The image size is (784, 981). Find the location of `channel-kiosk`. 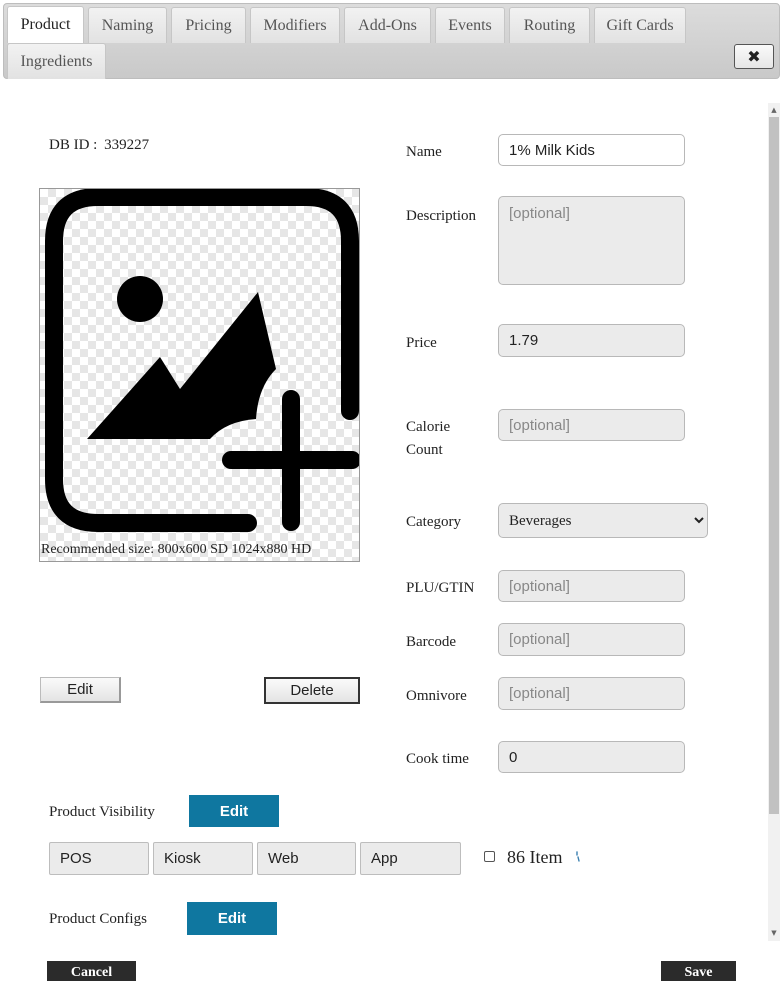

channel-kiosk is located at coordinates (203, 858).